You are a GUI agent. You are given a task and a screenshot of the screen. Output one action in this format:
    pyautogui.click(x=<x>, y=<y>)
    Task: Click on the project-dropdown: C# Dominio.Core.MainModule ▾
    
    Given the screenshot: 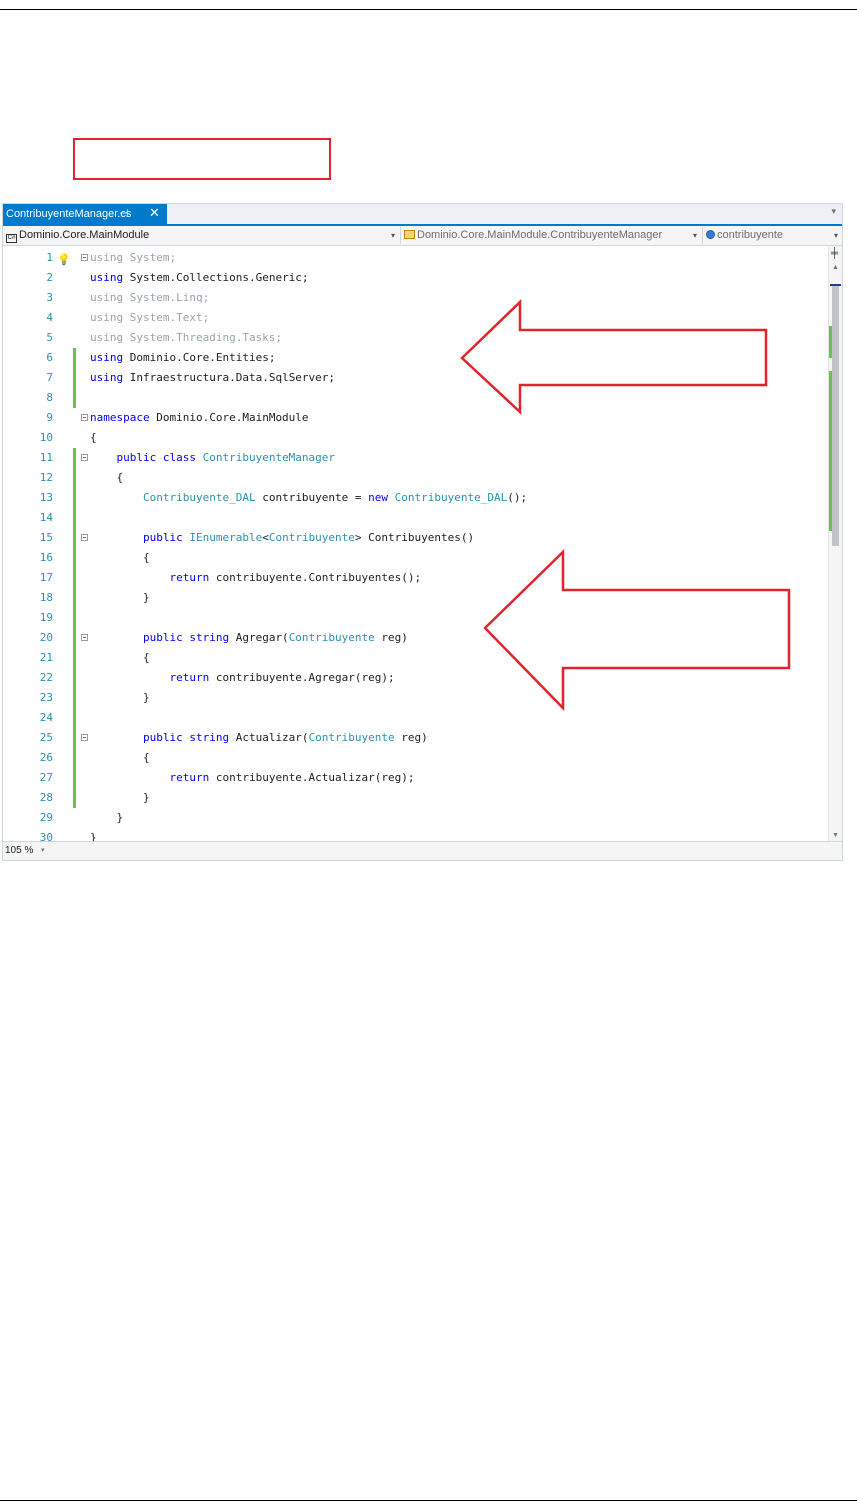 What is the action you would take?
    pyautogui.click(x=202, y=235)
    